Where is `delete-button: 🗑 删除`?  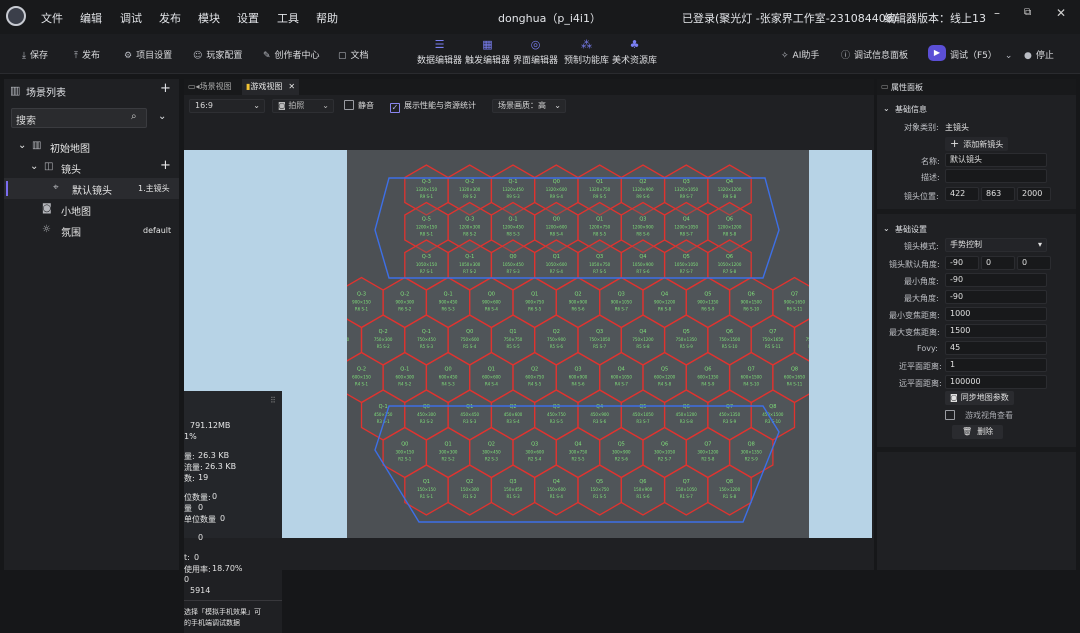
delete-button: 🗑 删除 is located at coordinates (978, 432).